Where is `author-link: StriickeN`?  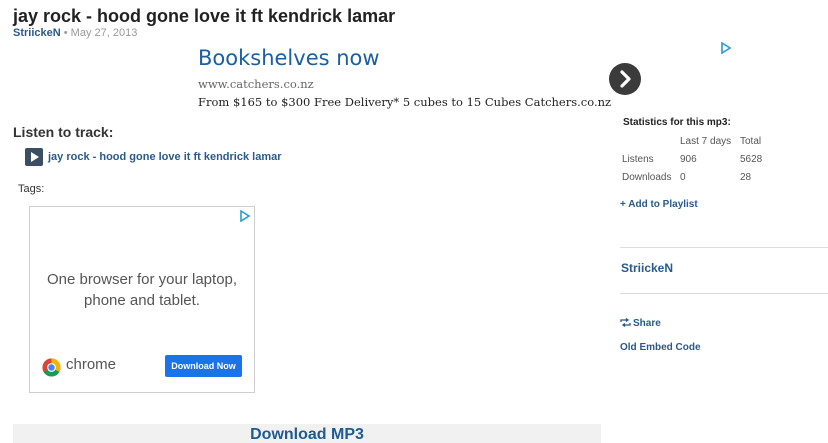 author-link: StriickeN is located at coordinates (37, 33).